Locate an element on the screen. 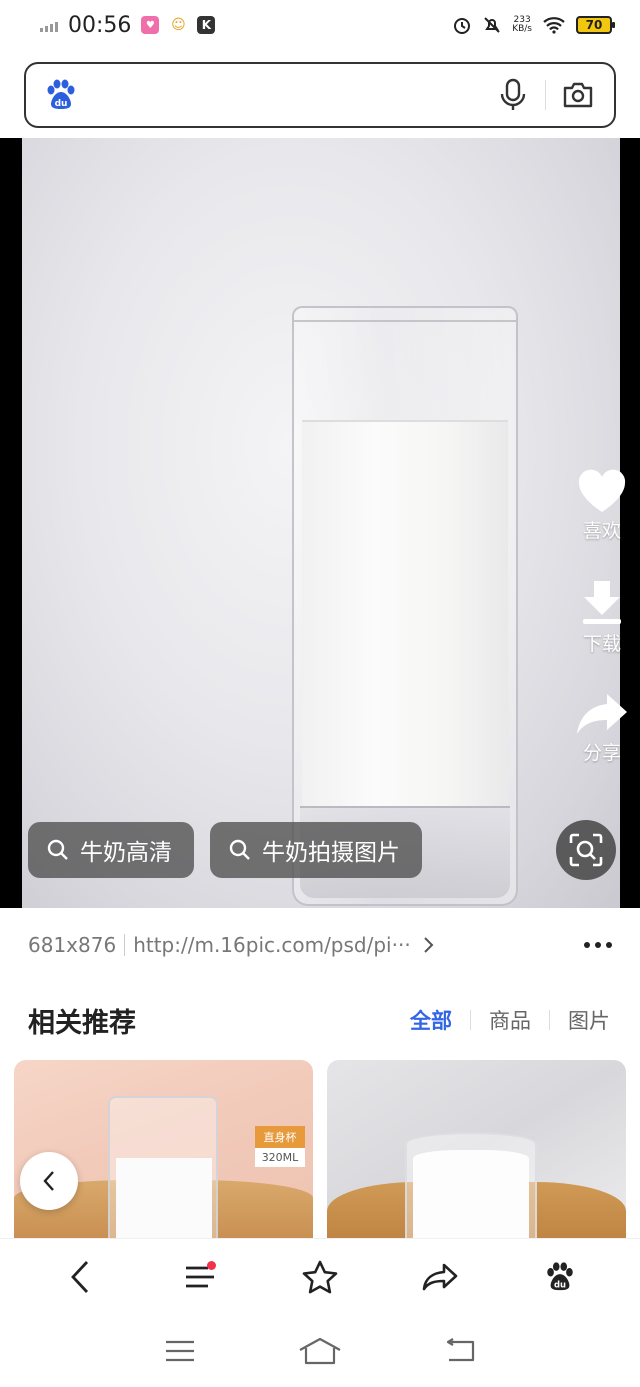 Image resolution: width=640 pixels, height=1387 pixels. side-actions: 喜欢 下载 分享 is located at coordinates (602, 616).